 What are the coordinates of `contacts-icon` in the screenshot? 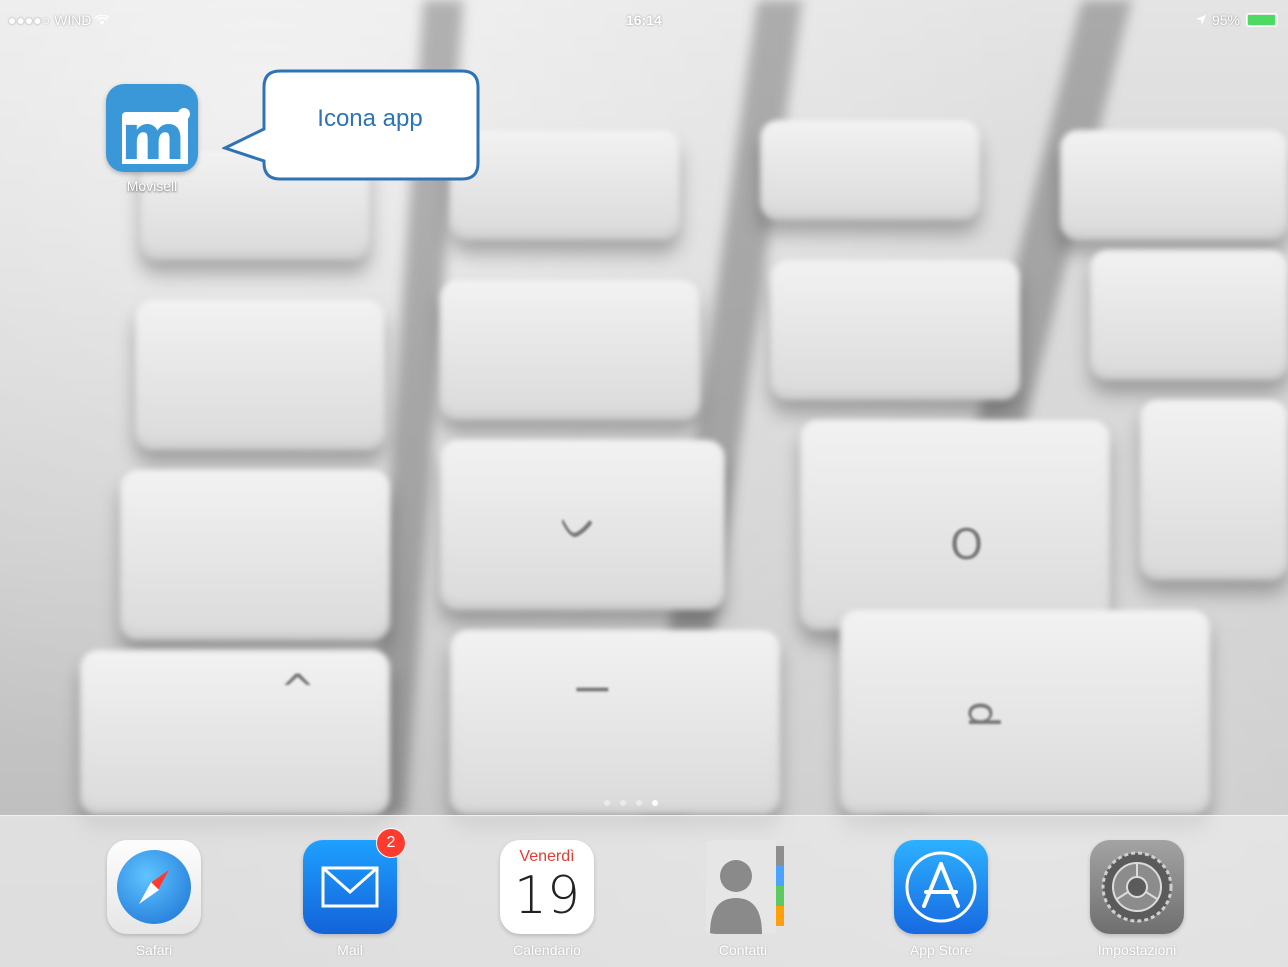 It's located at (743, 887).